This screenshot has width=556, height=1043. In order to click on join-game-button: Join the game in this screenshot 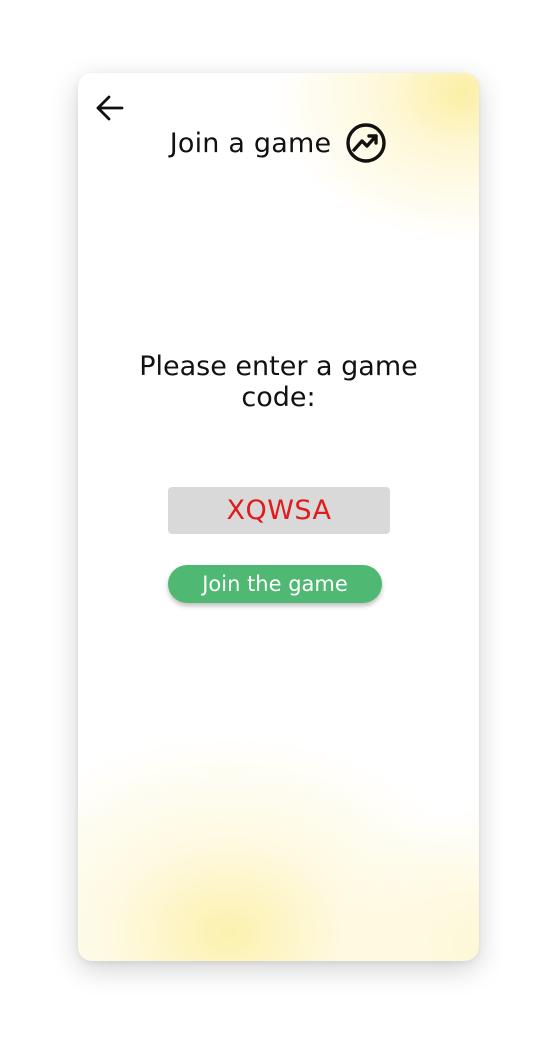, I will do `click(275, 584)`.